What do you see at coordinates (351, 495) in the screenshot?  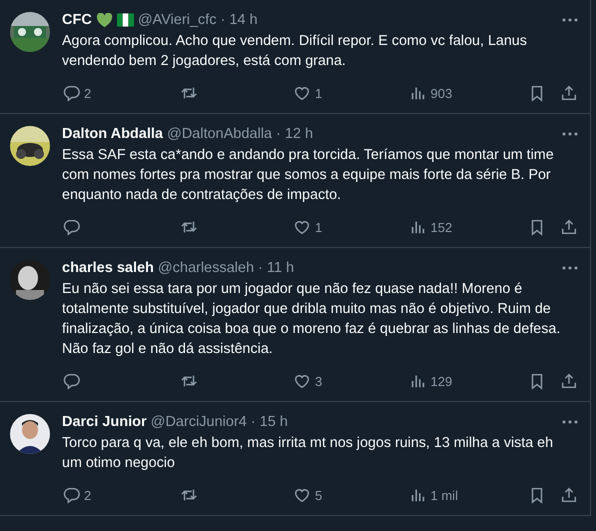 I see `like-button: 5` at bounding box center [351, 495].